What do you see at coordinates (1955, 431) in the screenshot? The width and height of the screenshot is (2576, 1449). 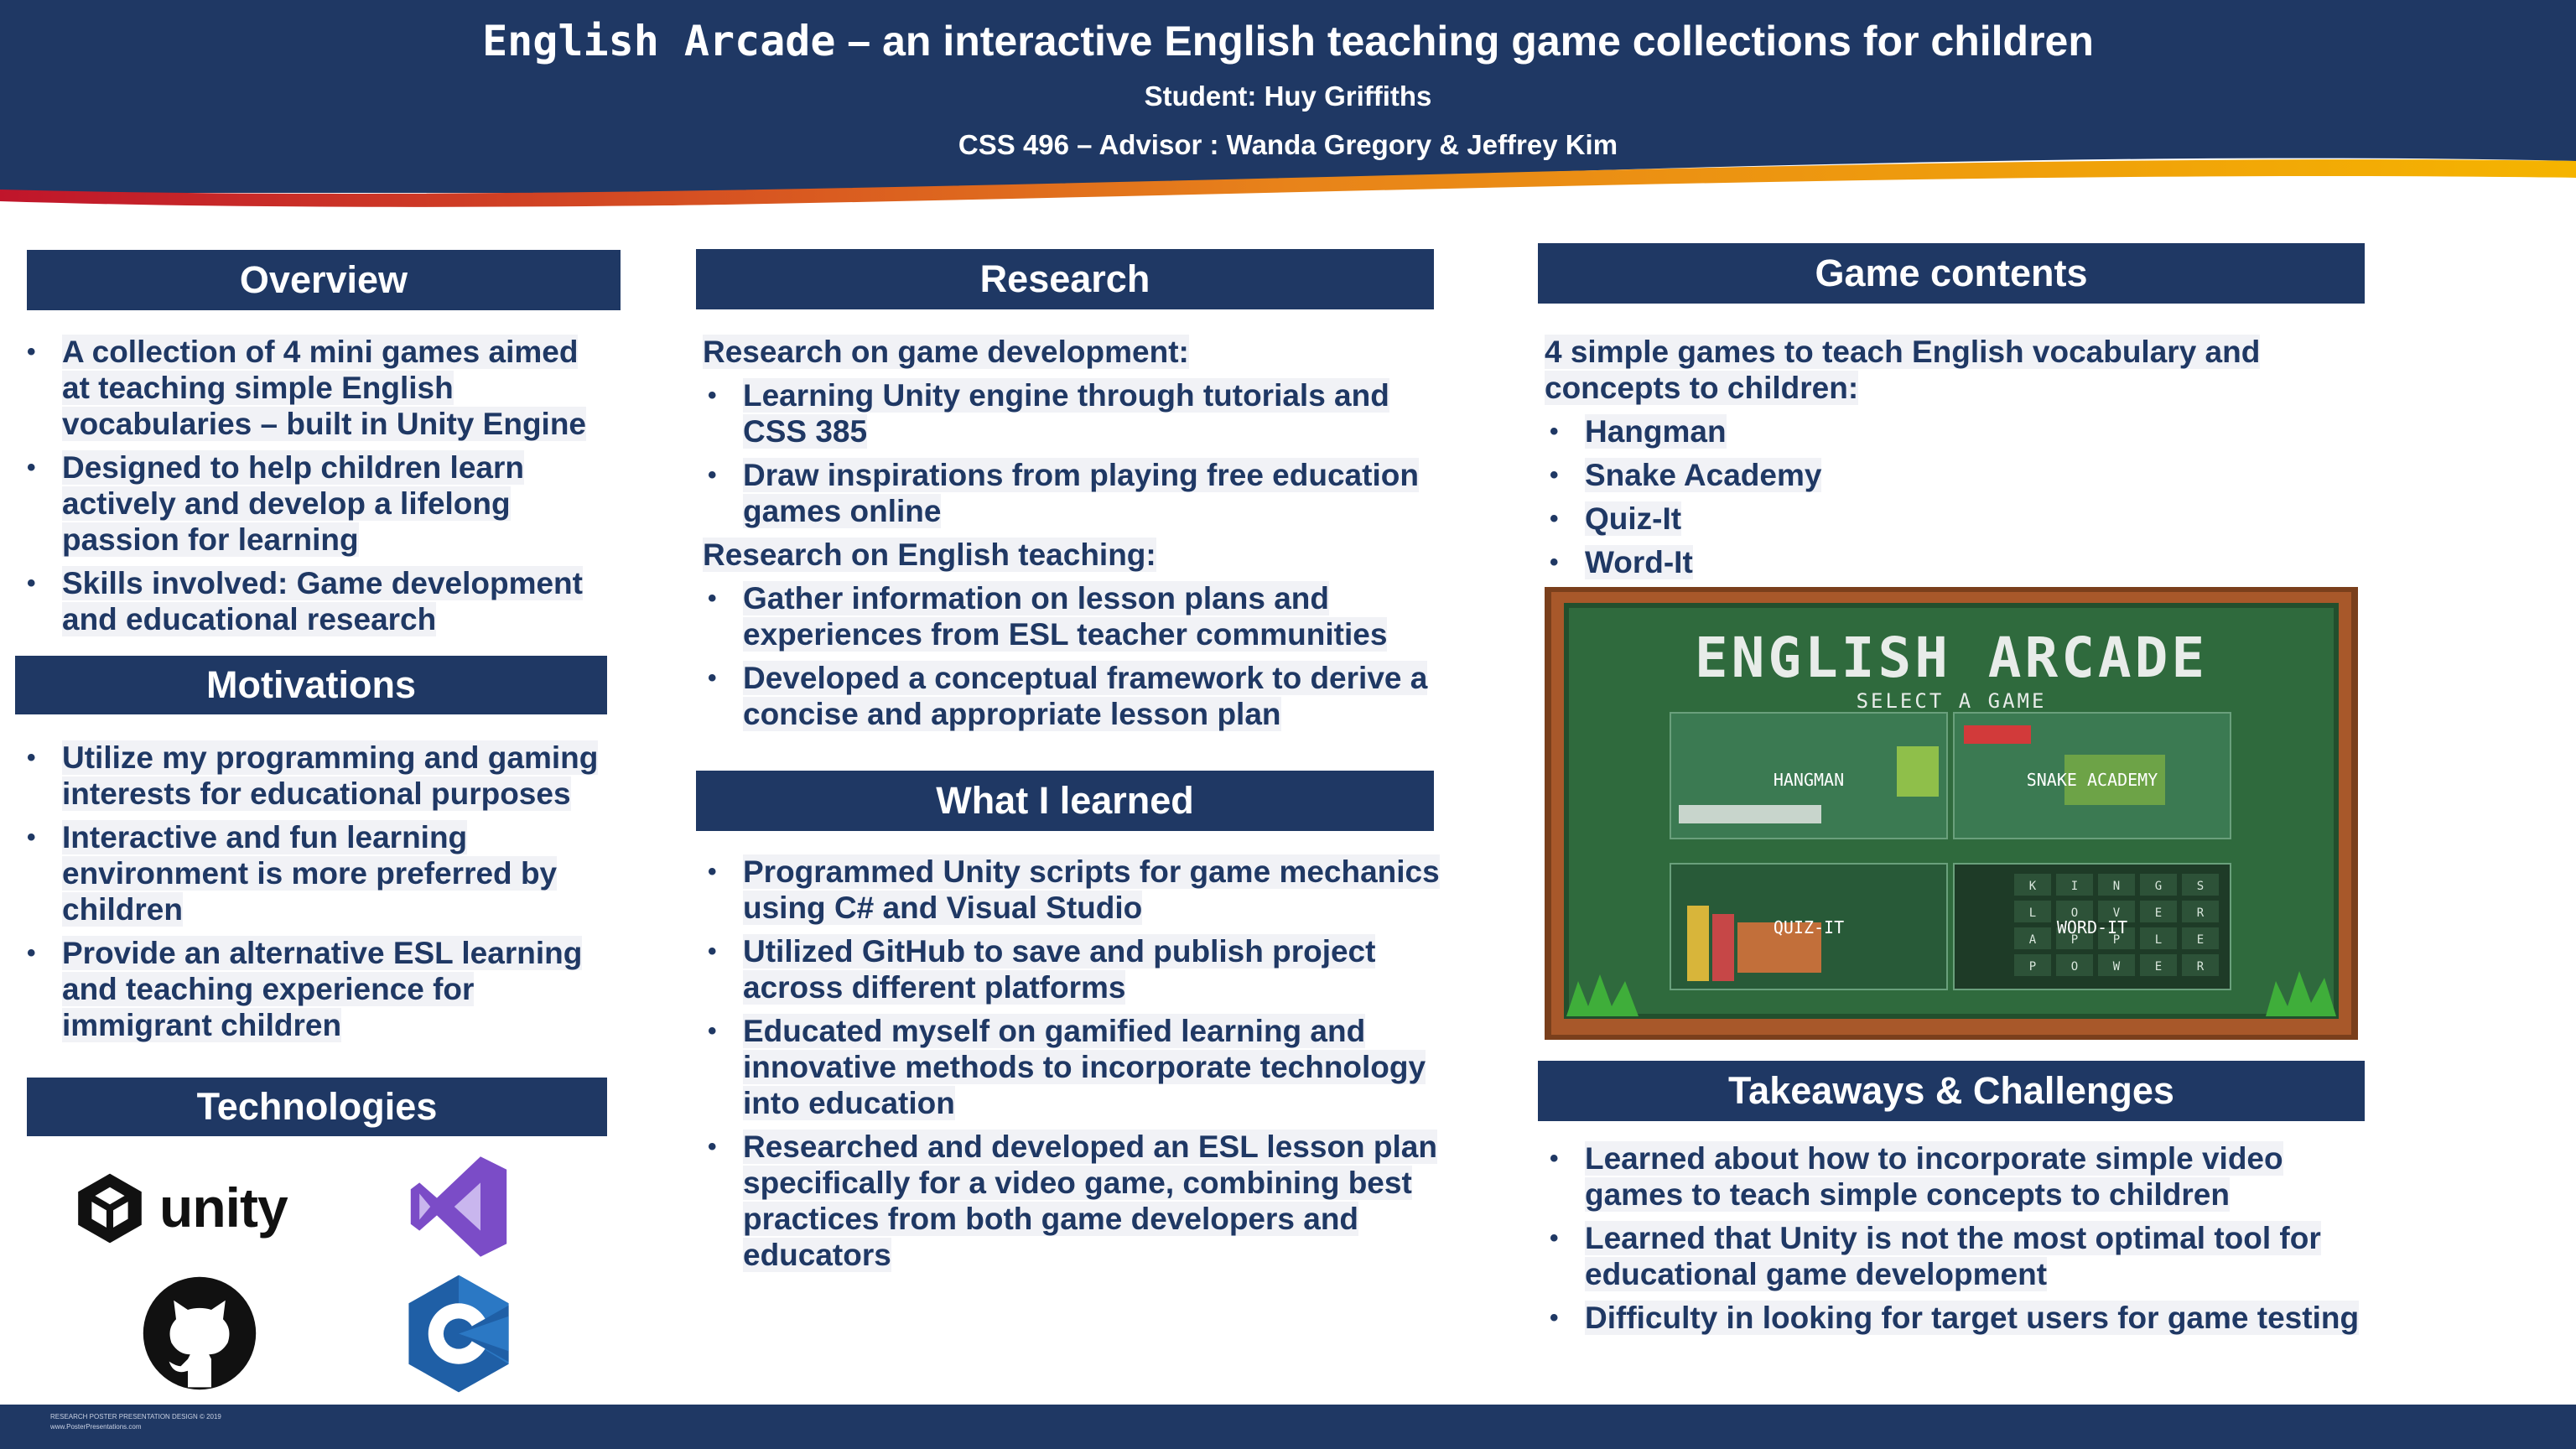 I see `list-item: Hangman` at bounding box center [1955, 431].